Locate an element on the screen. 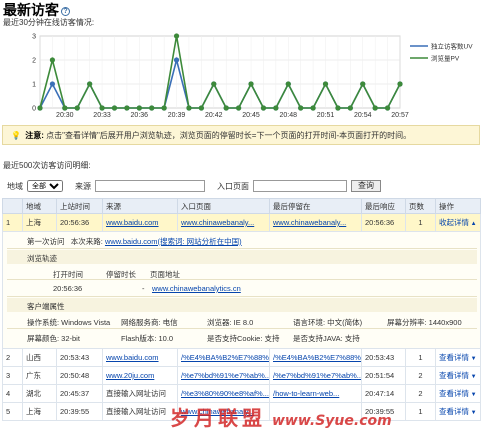  region-select: 全部 is located at coordinates (45, 186).